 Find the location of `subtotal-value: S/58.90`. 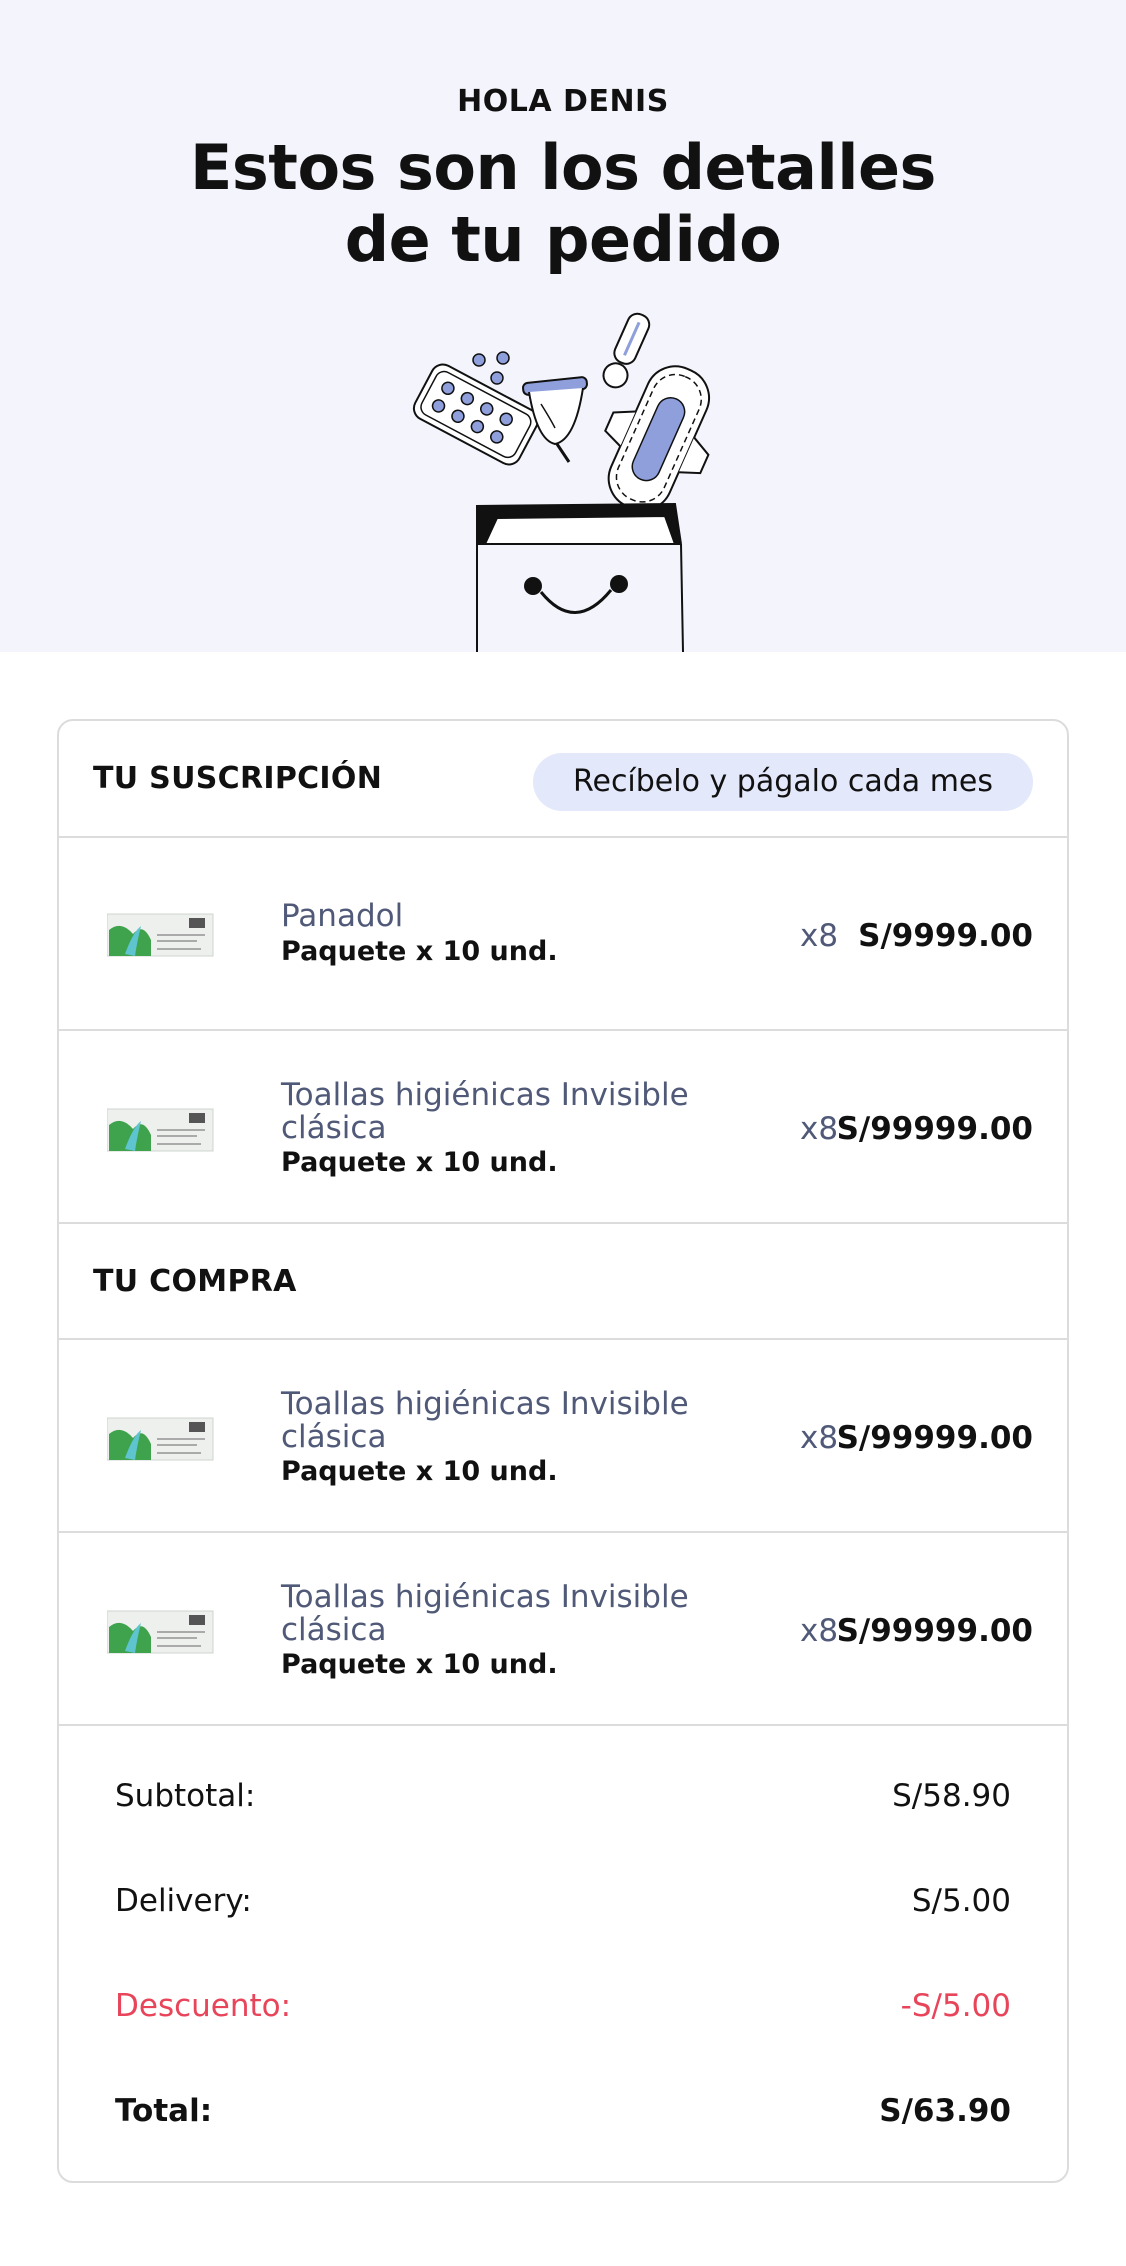

subtotal-value: S/58.90 is located at coordinates (951, 1796).